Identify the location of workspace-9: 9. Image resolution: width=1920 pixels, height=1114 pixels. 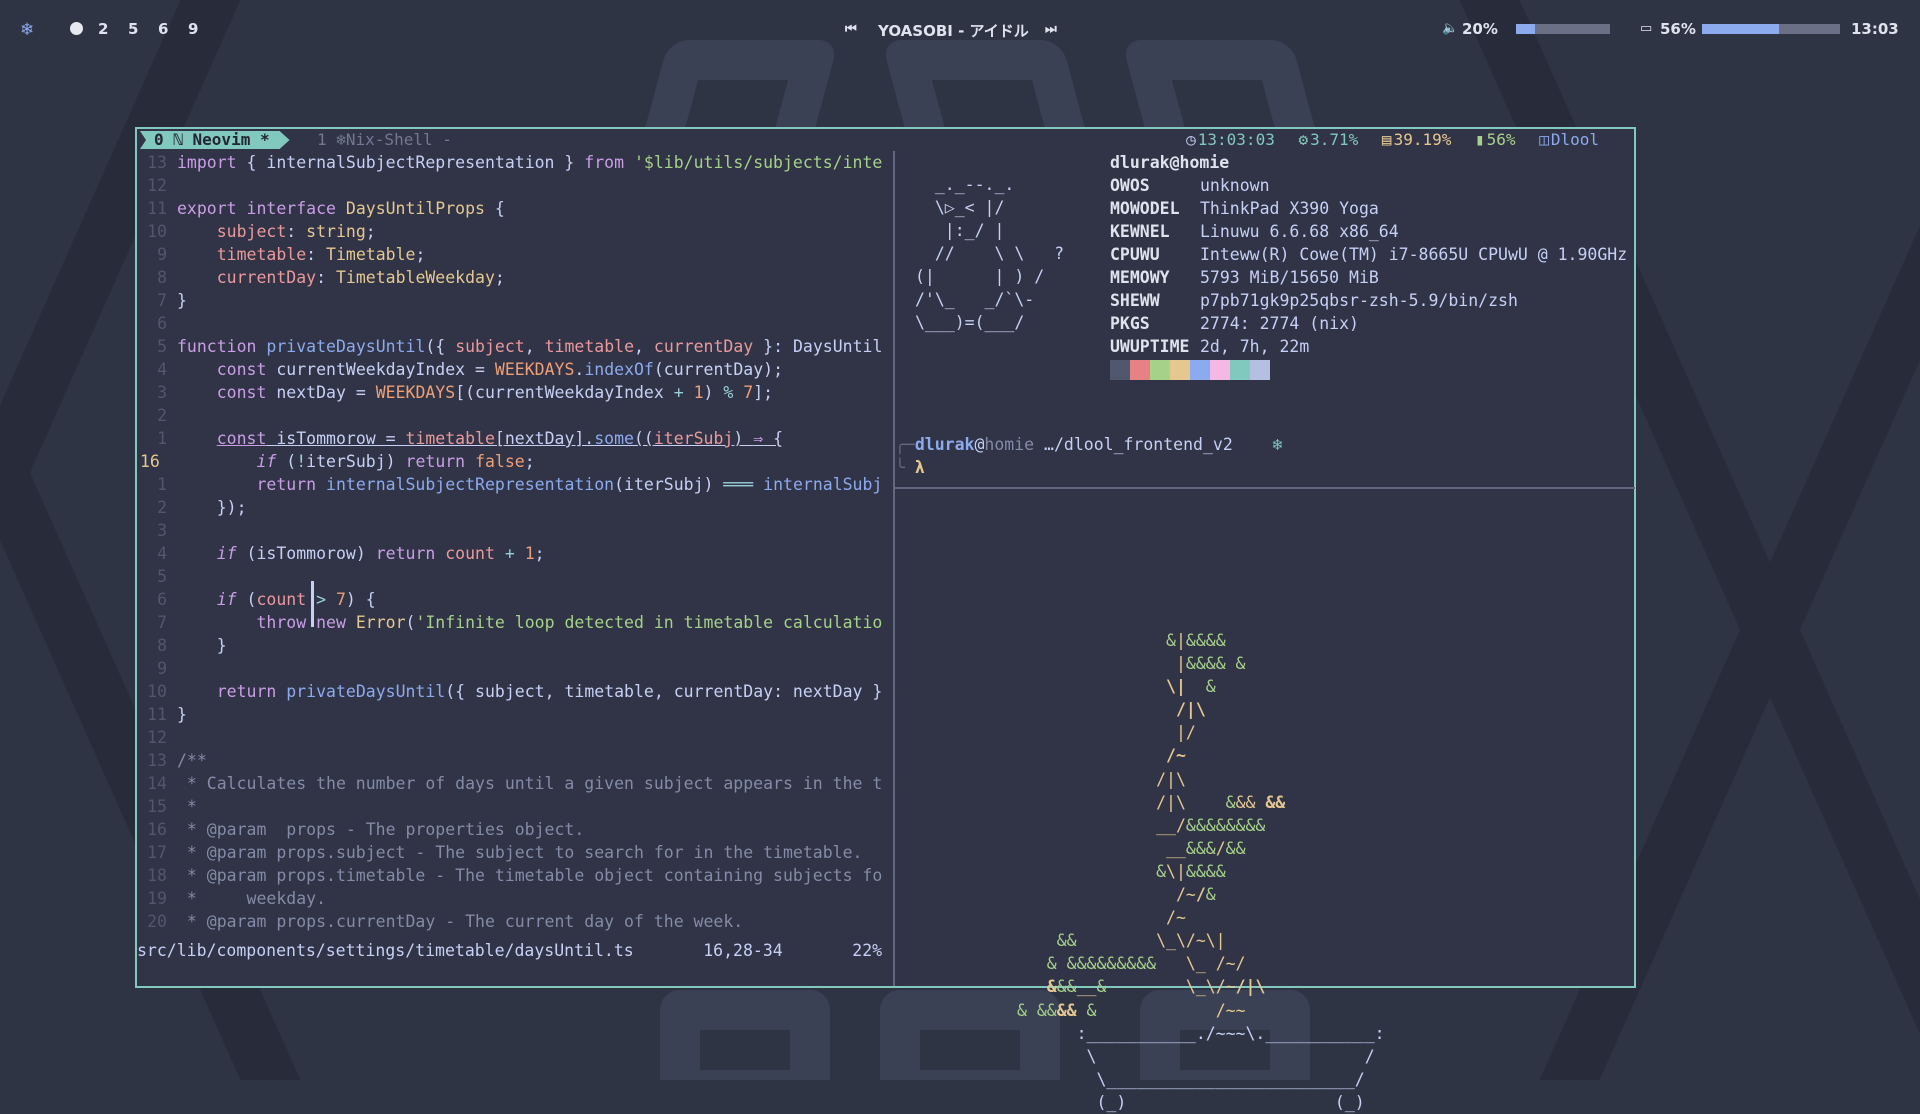
(193, 29).